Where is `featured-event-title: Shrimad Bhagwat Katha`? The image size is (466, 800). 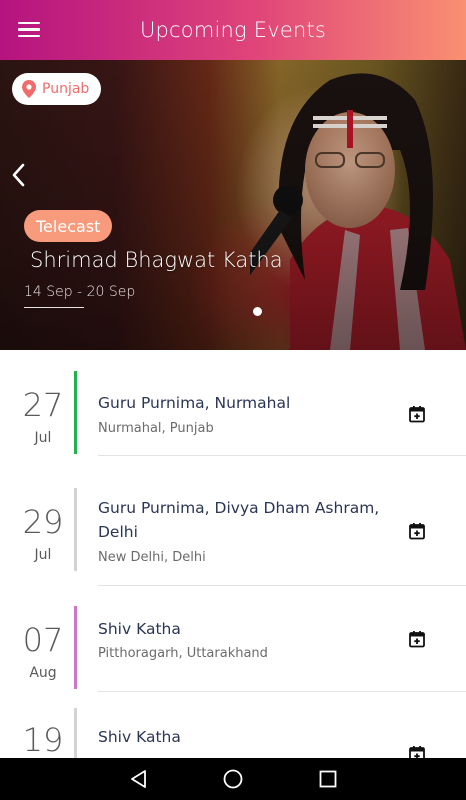 featured-event-title: Shrimad Bhagwat Katha is located at coordinates (156, 260).